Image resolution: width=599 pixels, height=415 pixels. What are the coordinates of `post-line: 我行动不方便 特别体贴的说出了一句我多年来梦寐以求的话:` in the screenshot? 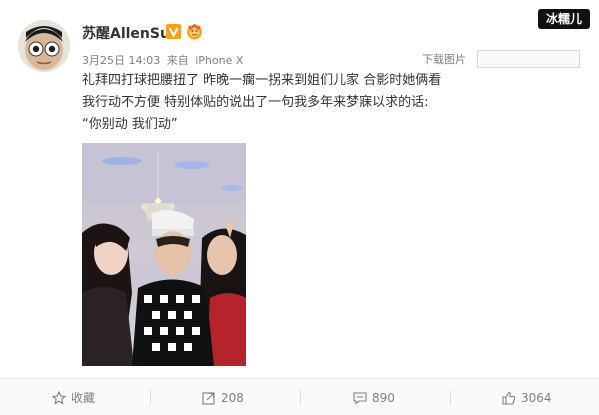 It's located at (255, 102).